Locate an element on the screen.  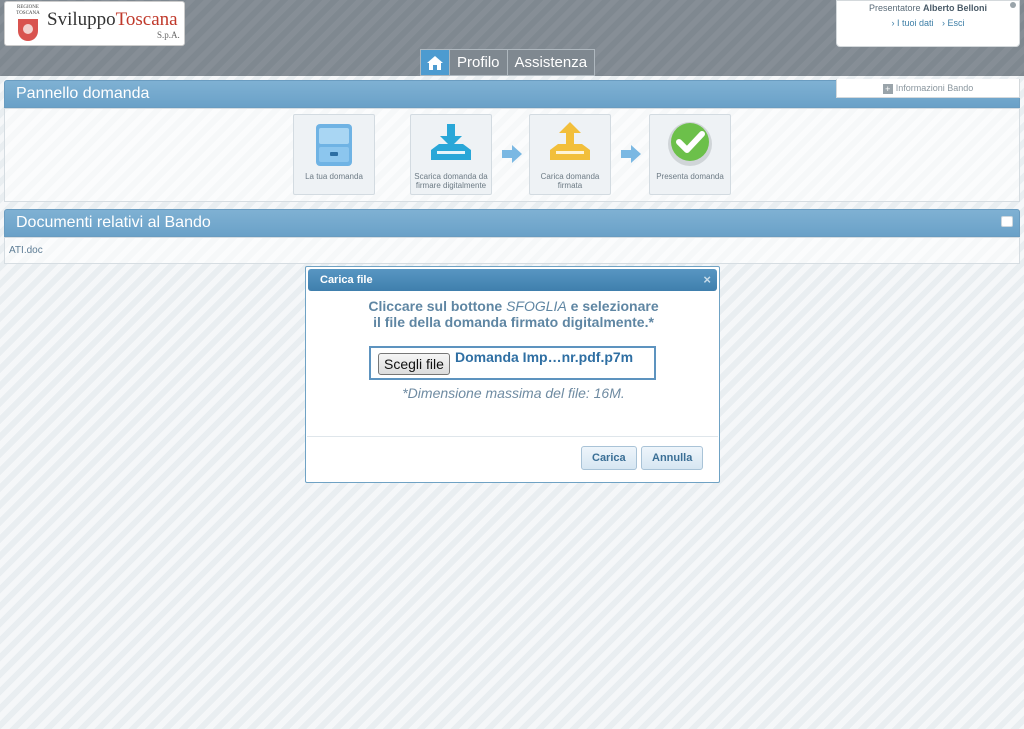
upload-button: Carica is located at coordinates (609, 458).